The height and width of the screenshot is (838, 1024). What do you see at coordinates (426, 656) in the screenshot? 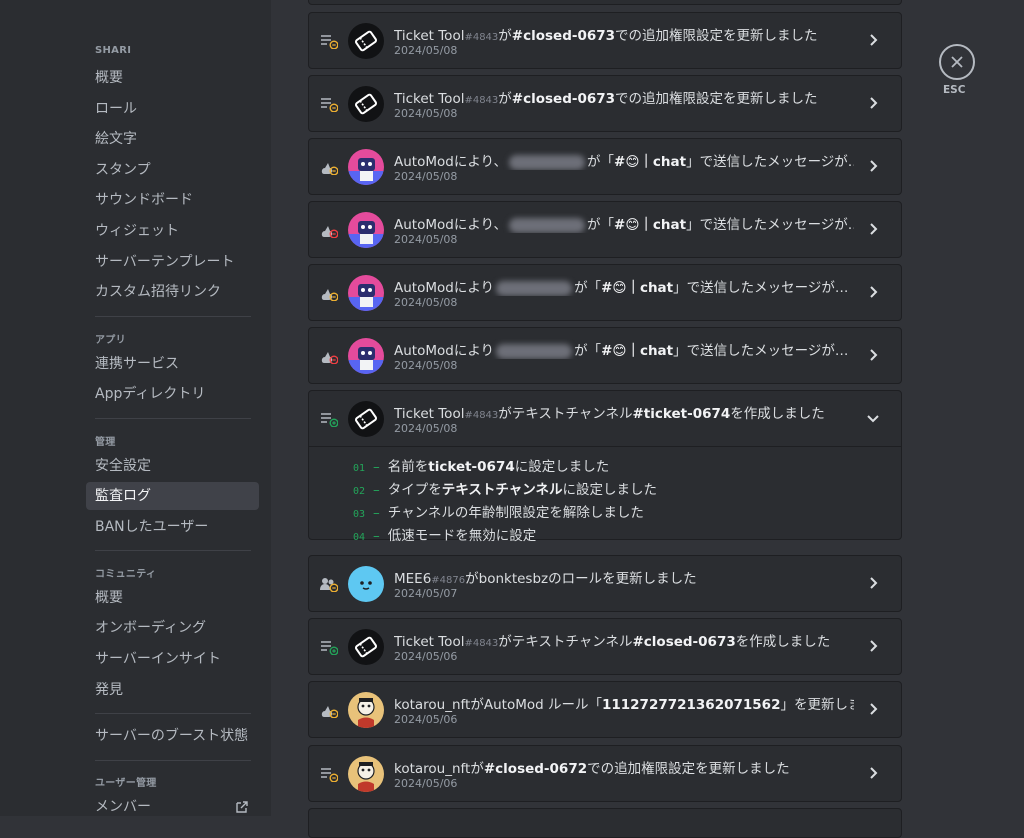
I see `entry-date: 2024/05/06` at bounding box center [426, 656].